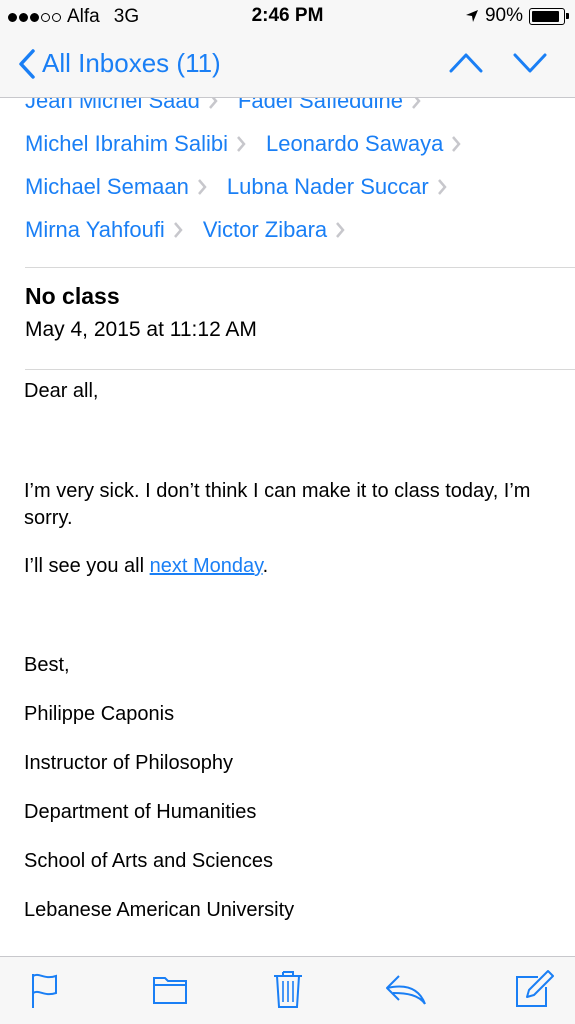 The width and height of the screenshot is (575, 1024). I want to click on recipient-name: Fadel Safieddine, so click(320, 105).